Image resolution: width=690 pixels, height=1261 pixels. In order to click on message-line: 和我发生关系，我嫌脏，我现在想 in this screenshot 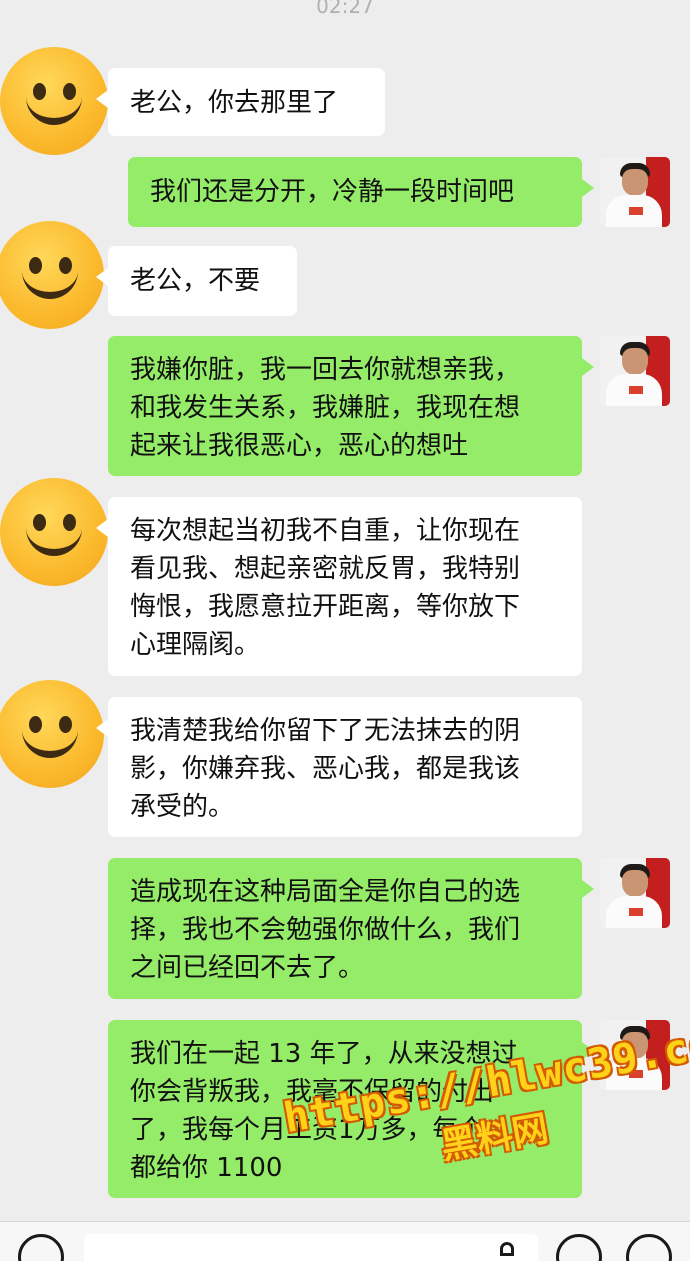, I will do `click(325, 408)`.